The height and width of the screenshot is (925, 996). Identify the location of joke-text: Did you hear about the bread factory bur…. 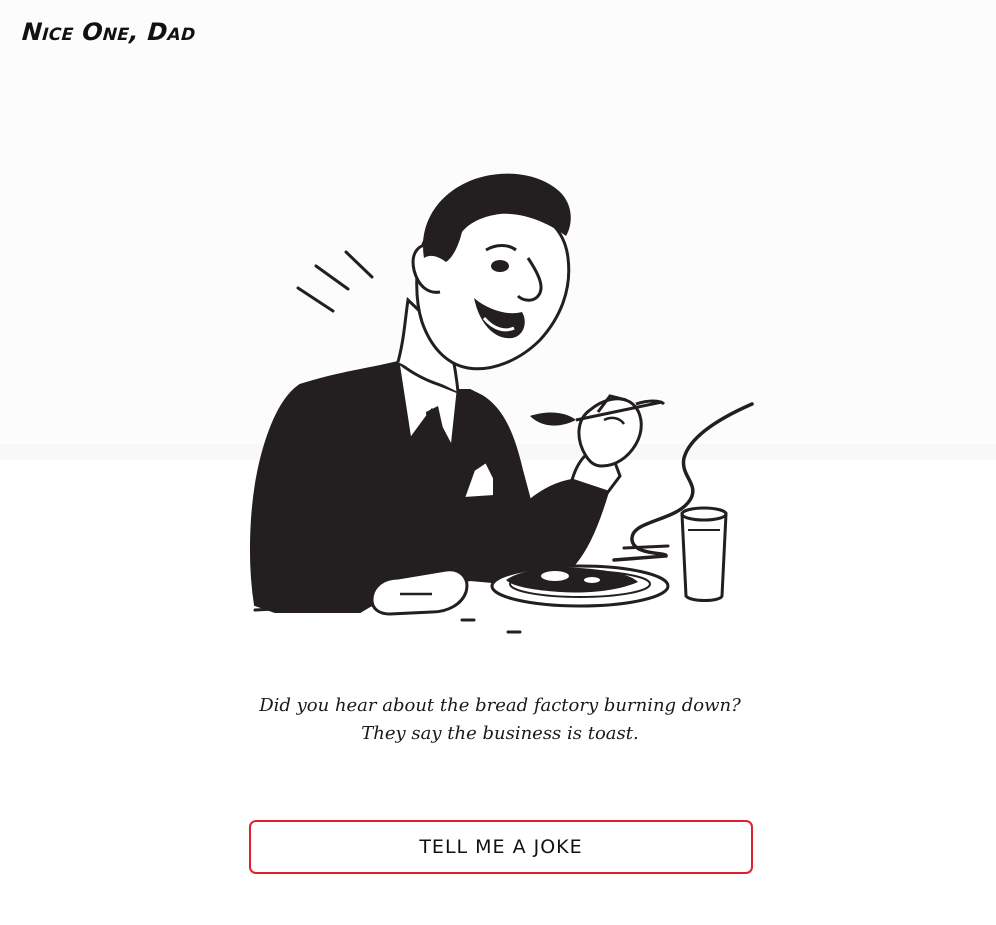
(500, 719).